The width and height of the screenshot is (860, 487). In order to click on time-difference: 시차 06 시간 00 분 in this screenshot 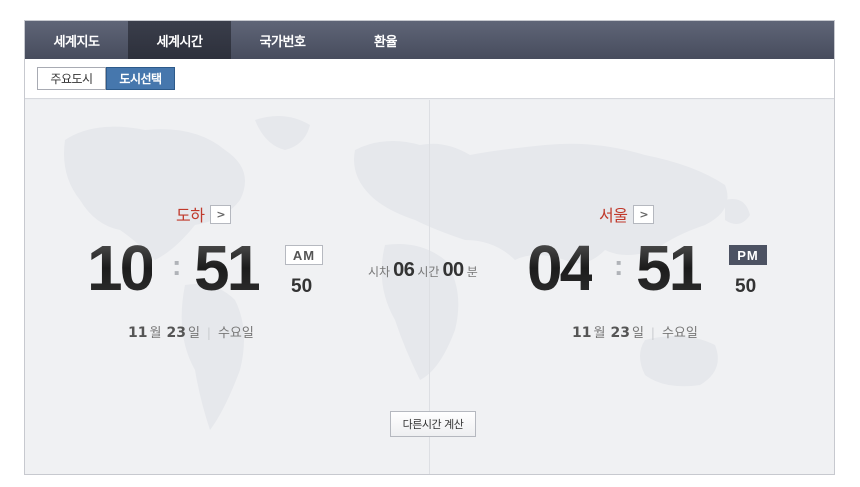, I will do `click(423, 270)`.